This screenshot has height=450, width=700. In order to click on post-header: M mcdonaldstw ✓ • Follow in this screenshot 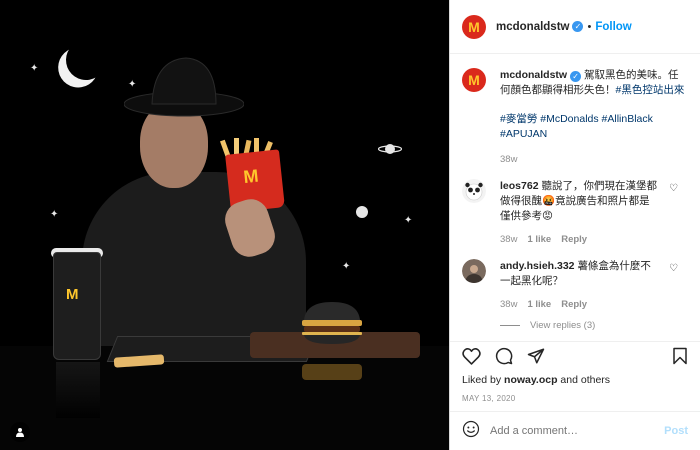, I will do `click(575, 27)`.